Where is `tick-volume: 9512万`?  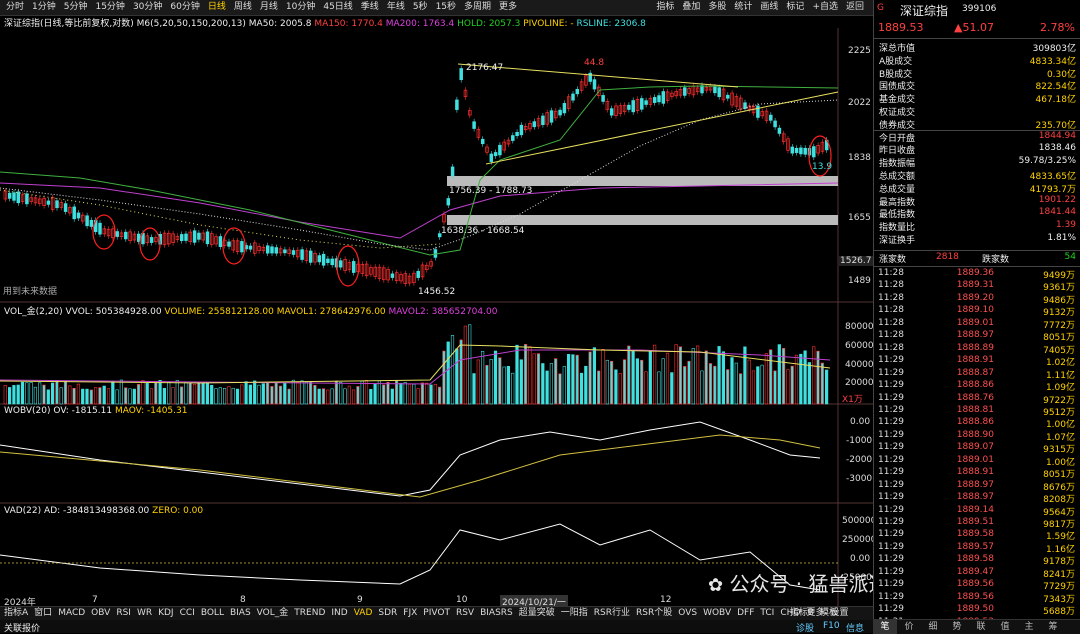
tick-volume: 9512万 is located at coordinates (1059, 412).